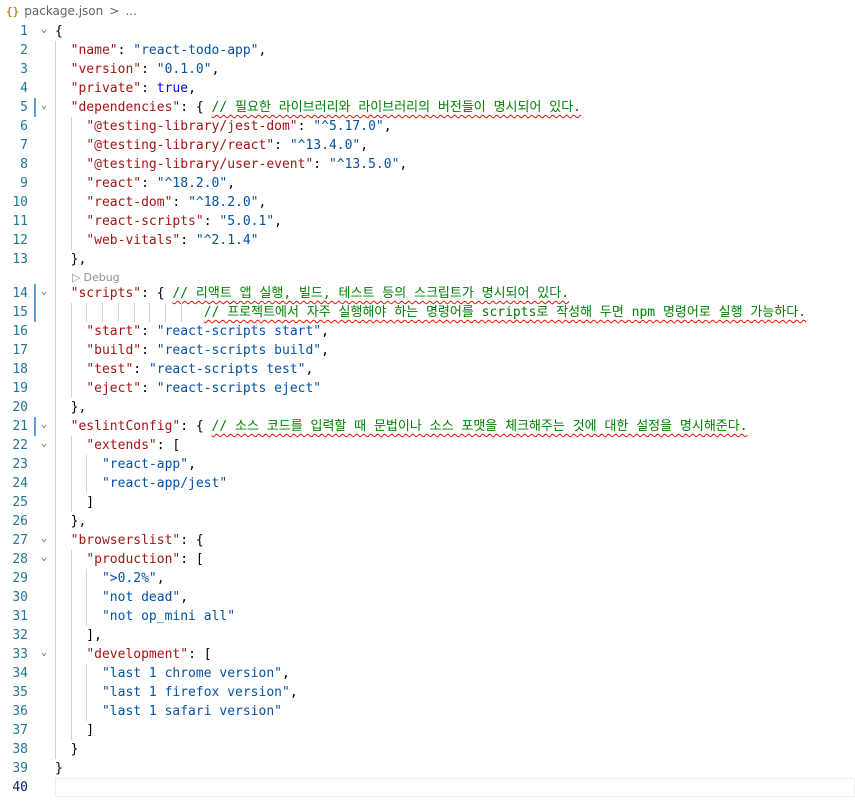 The height and width of the screenshot is (812, 855). I want to click on code-line: 33 ⌄ "development": [, so click(427, 654).